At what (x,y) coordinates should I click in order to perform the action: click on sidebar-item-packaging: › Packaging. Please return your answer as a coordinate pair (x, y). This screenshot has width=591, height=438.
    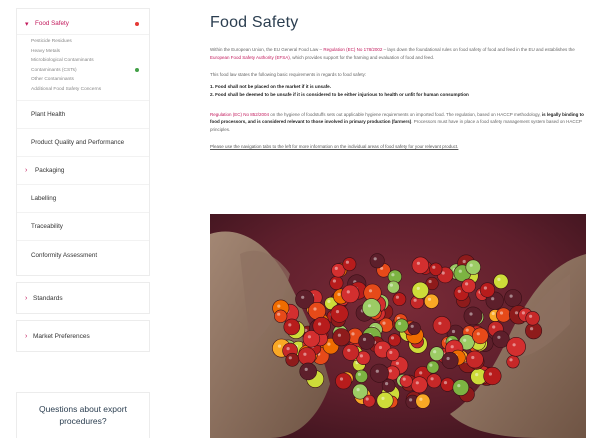
    Looking at the image, I should click on (83, 171).